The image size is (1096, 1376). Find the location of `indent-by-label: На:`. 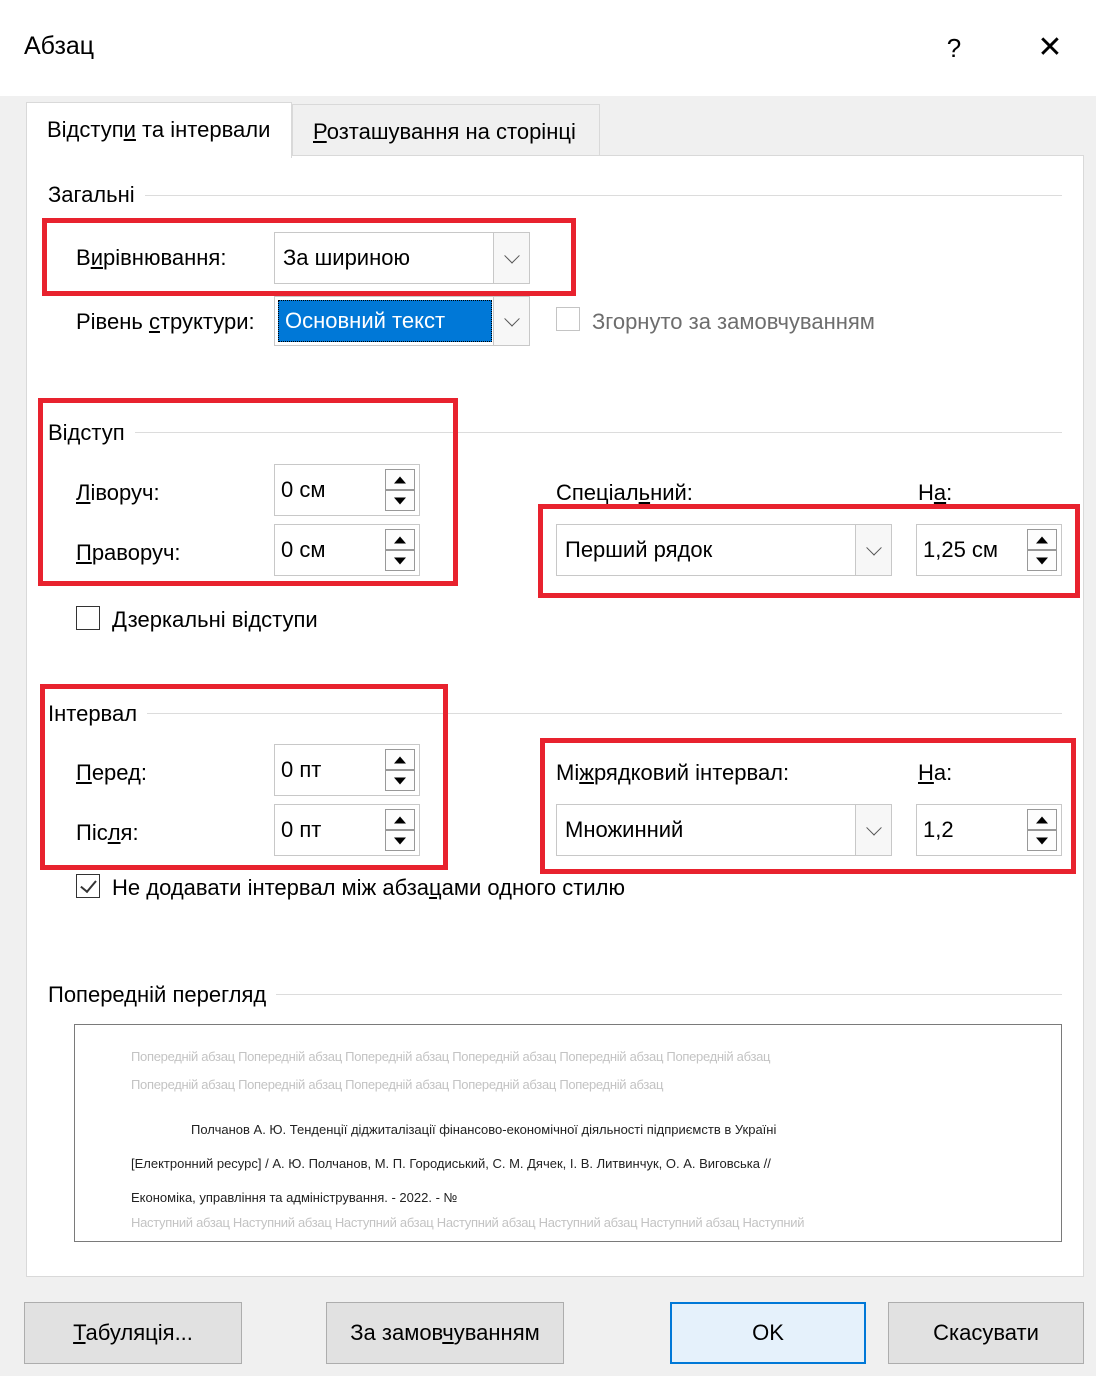

indent-by-label: На: is located at coordinates (935, 492).